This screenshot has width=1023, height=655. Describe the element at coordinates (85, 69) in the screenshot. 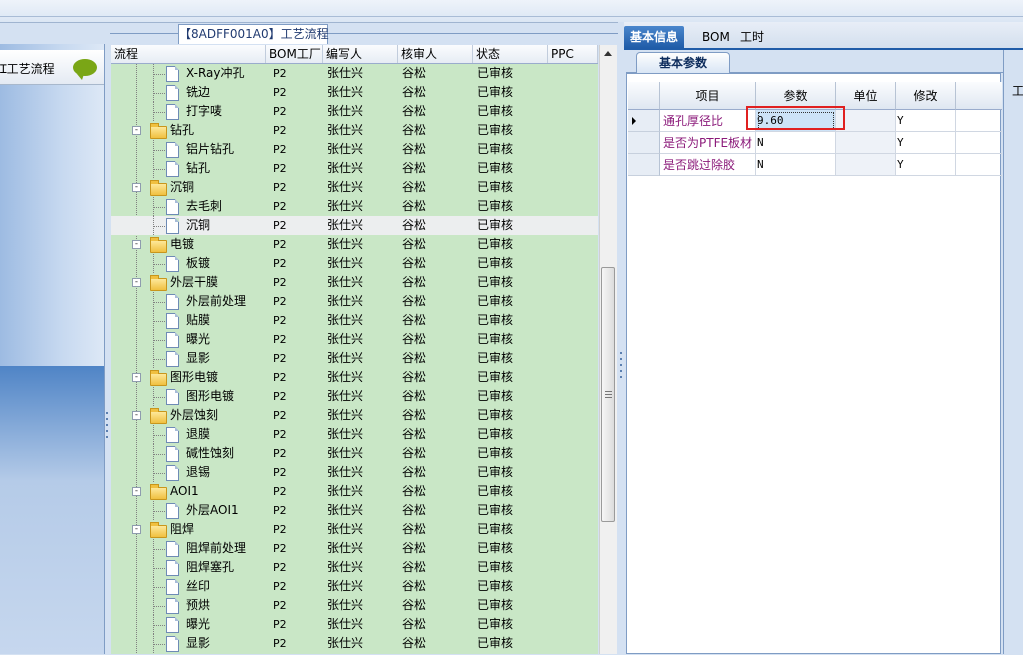

I see `speech-bubble-icon` at that location.